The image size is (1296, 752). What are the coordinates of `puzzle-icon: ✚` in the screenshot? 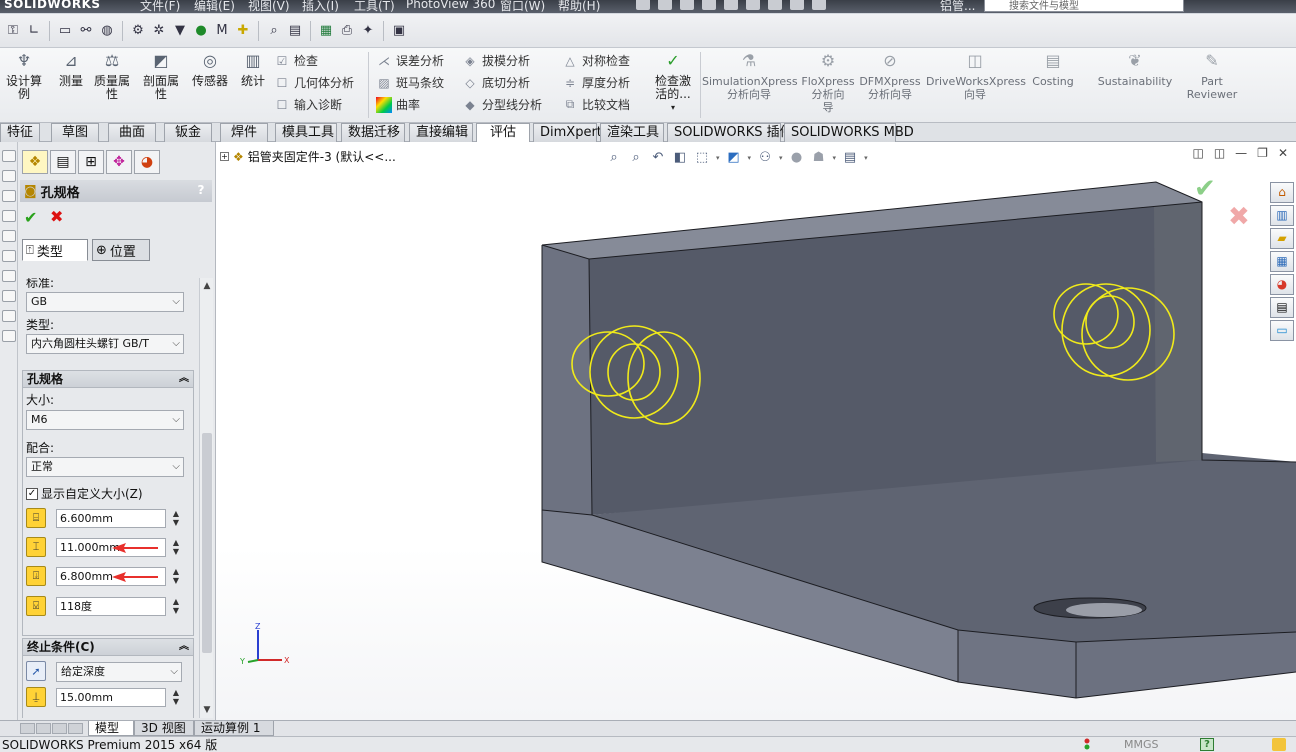 It's located at (243, 31).